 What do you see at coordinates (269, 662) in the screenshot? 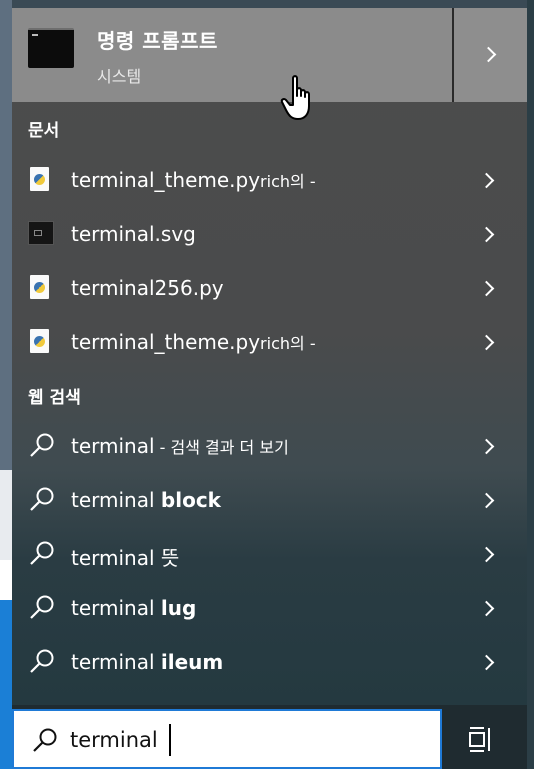
I see `web-search-suggestion: terminal ileum` at bounding box center [269, 662].